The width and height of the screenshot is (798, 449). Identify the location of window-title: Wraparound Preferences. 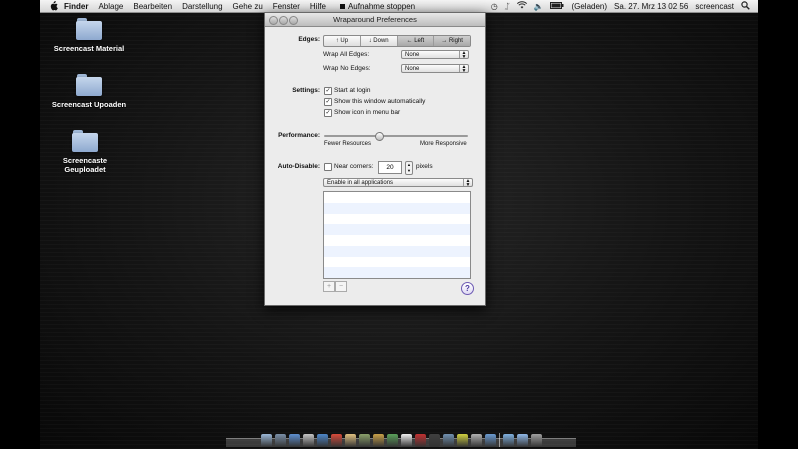
(375, 19).